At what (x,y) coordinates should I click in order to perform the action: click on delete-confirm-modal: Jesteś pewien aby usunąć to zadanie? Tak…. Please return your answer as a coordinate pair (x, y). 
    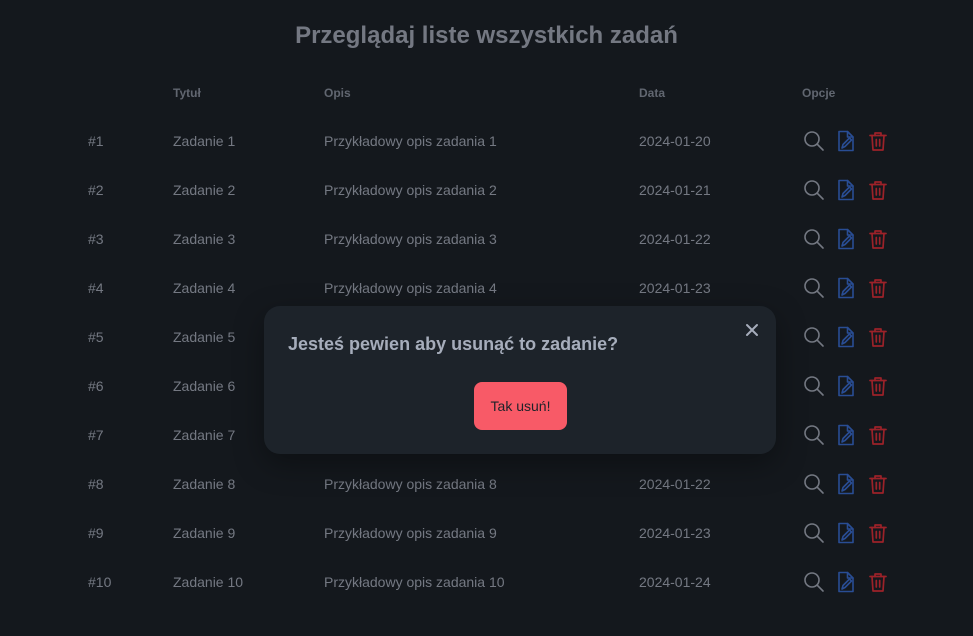
    Looking at the image, I should click on (520, 380).